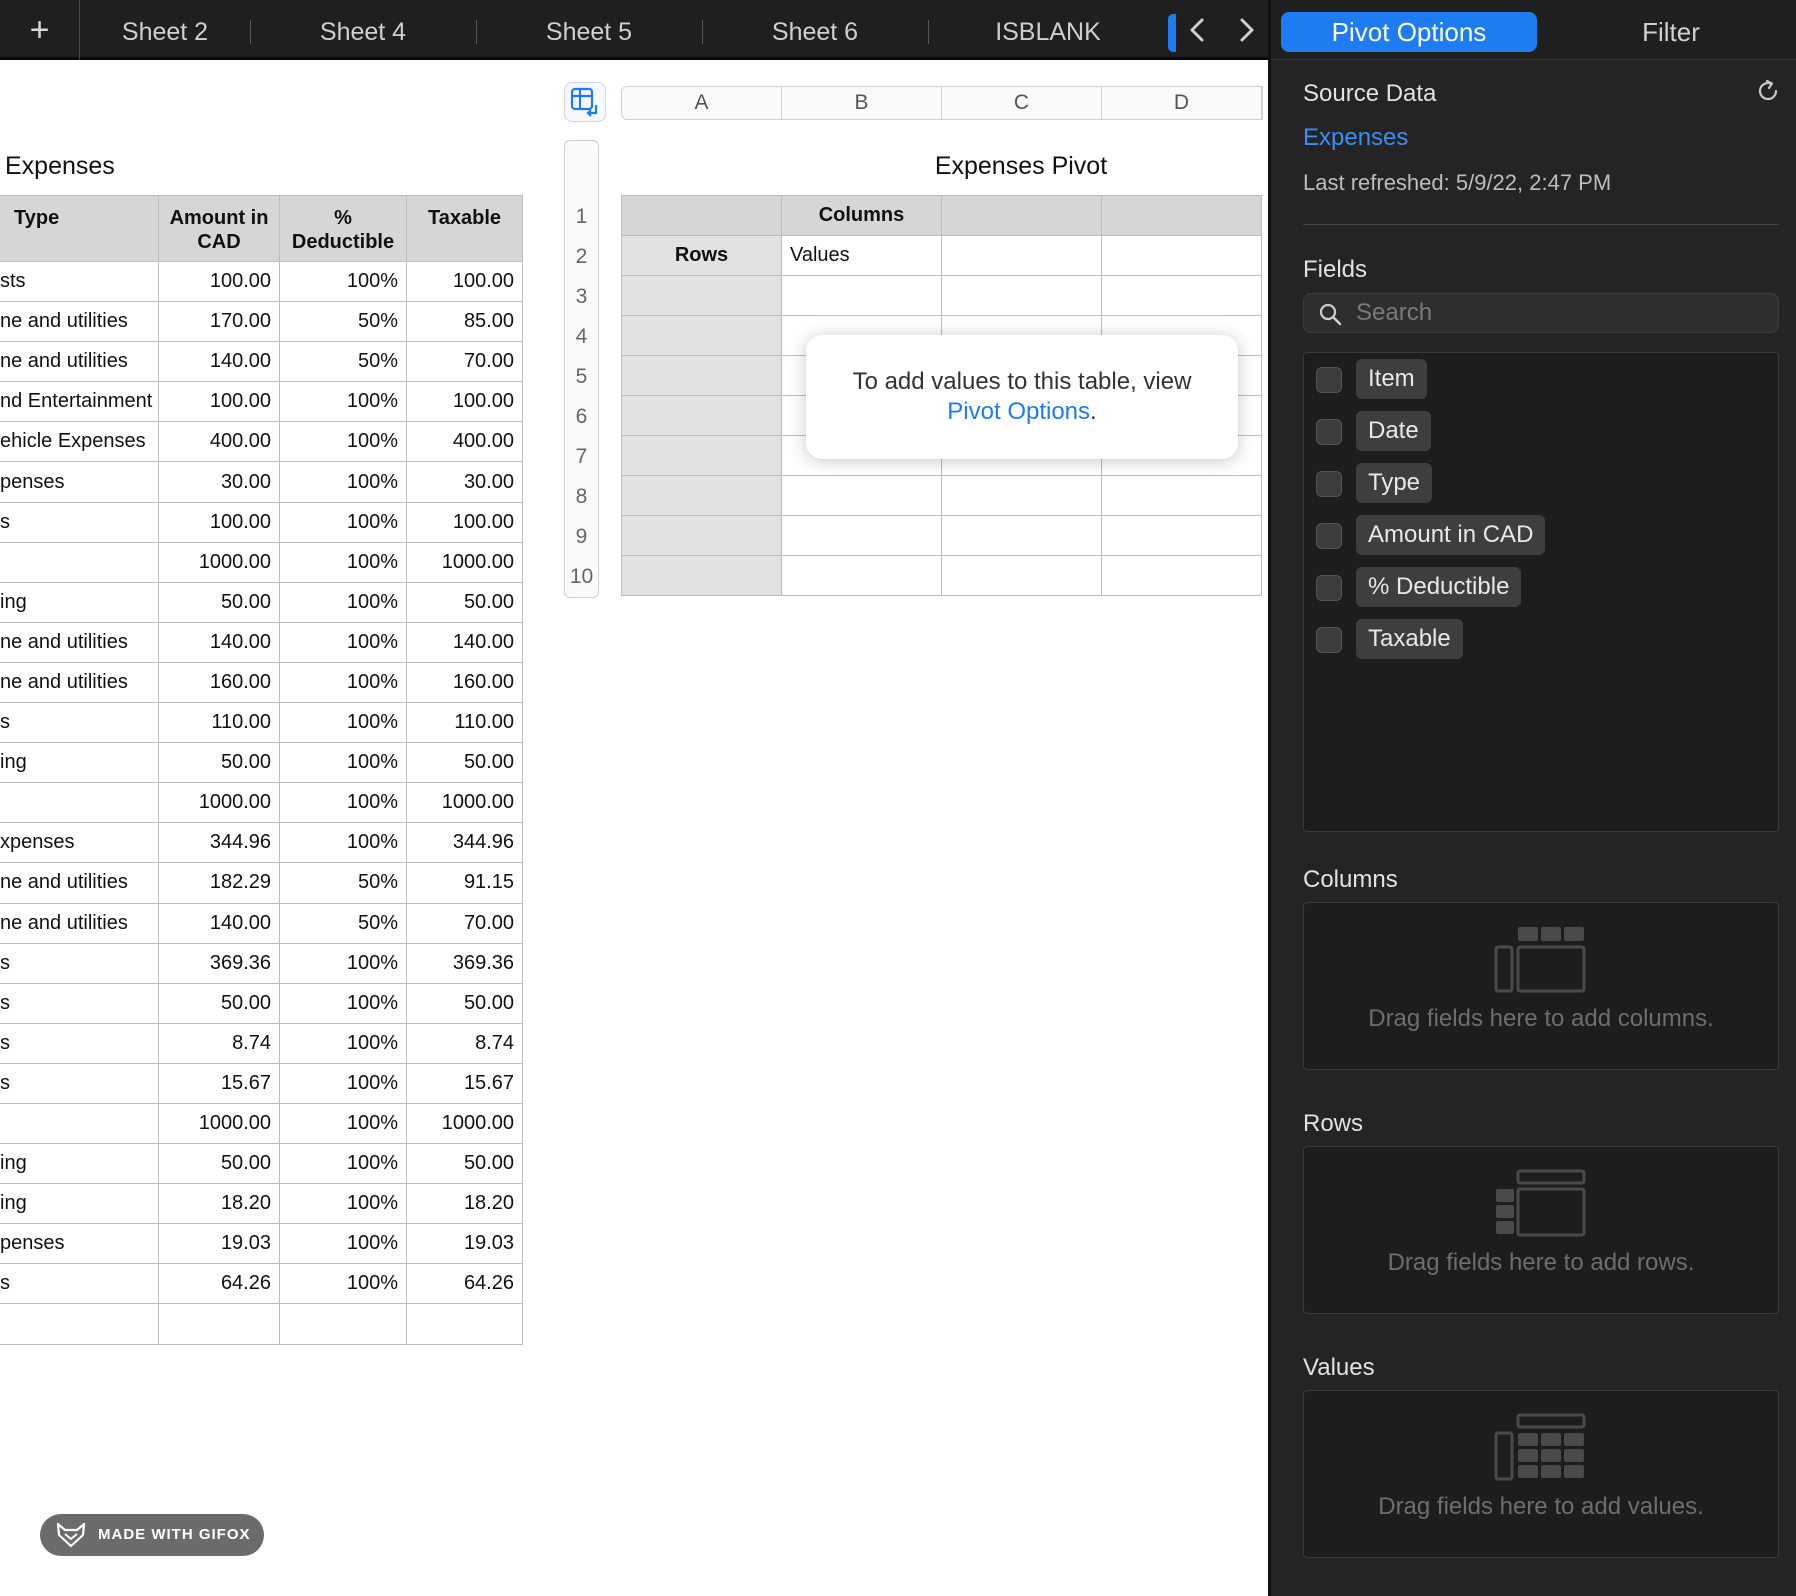 The height and width of the screenshot is (1596, 1796). What do you see at coordinates (464, 1284) in the screenshot?
I see `cell-taxable: 64.26` at bounding box center [464, 1284].